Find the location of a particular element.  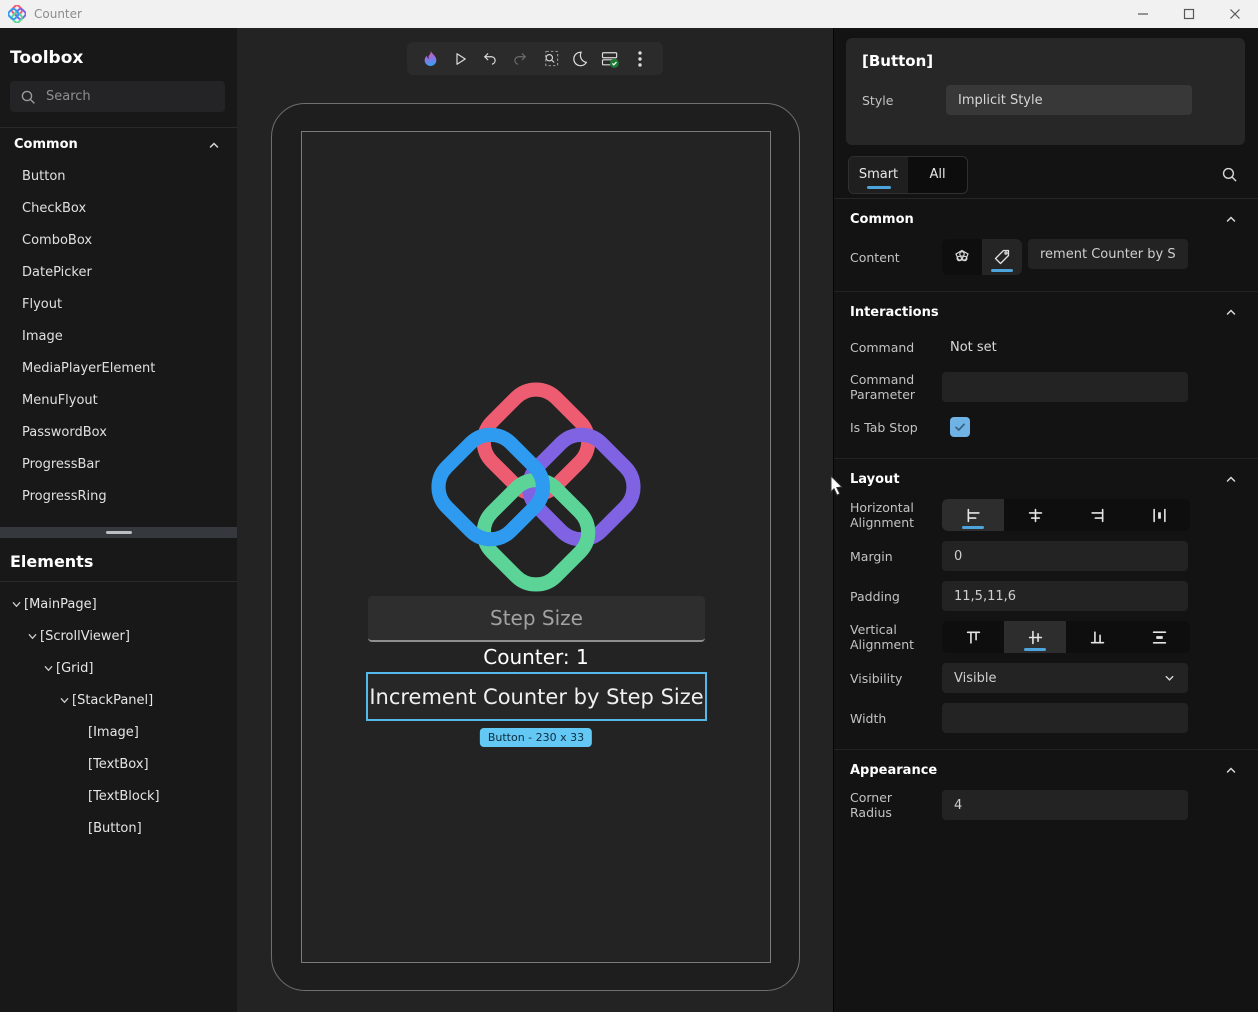

check-icon is located at coordinates (960, 427).